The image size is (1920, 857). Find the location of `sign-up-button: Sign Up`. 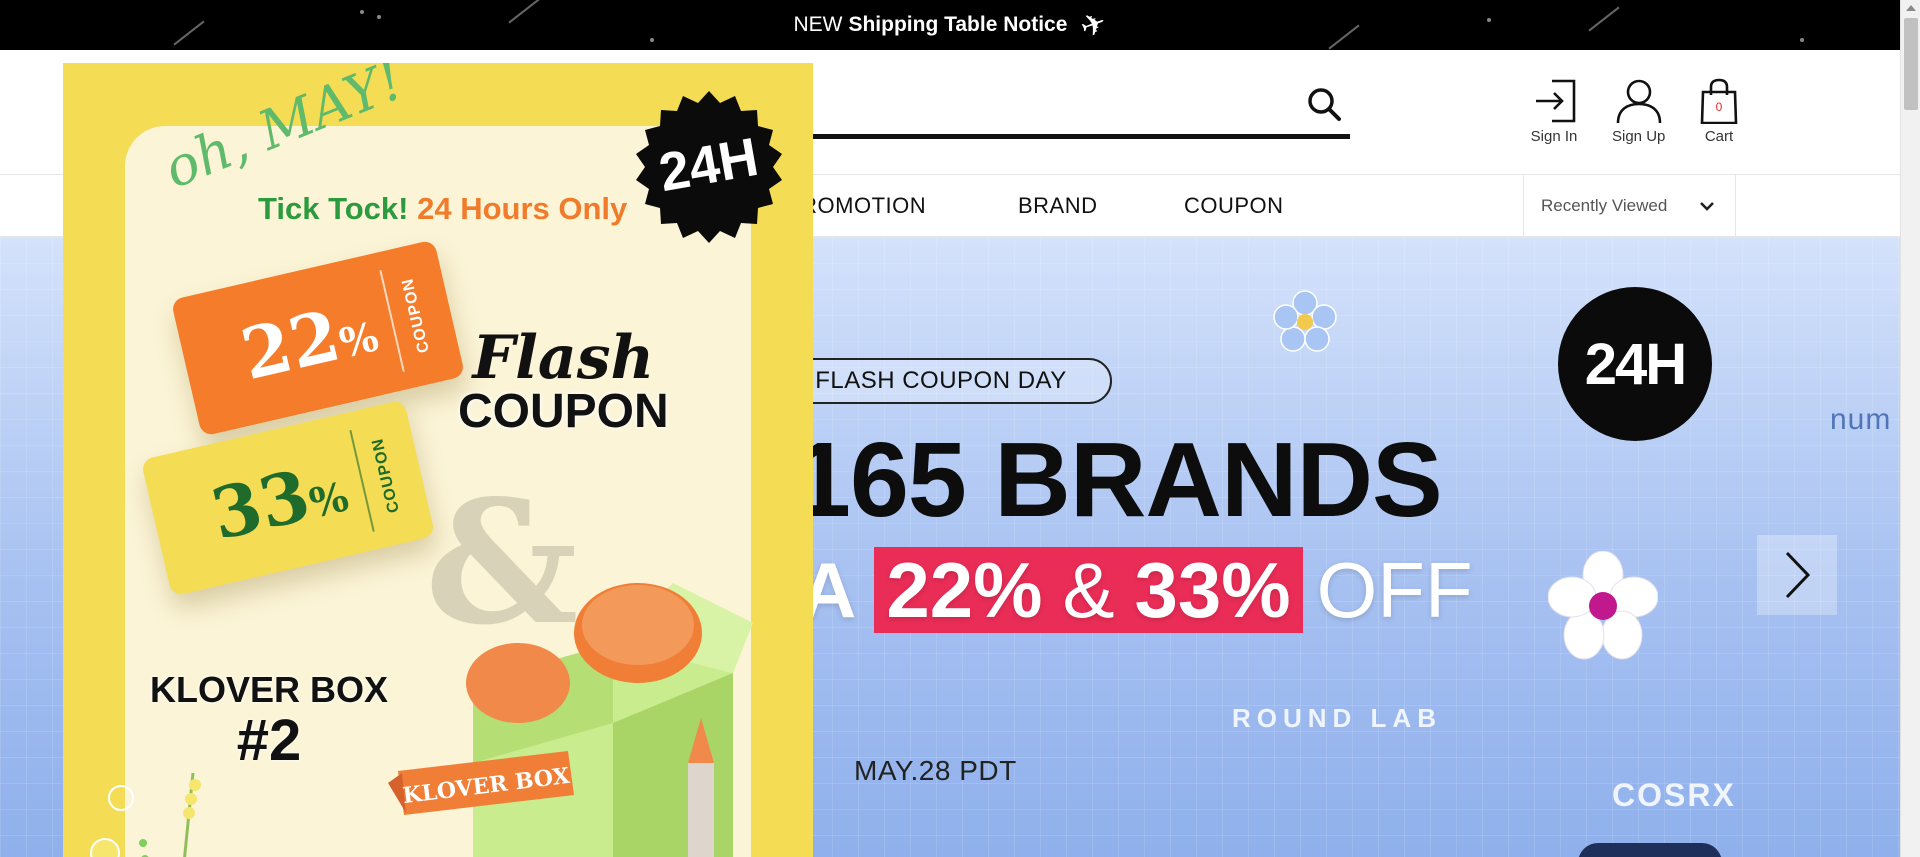

sign-up-button: Sign Up is located at coordinates (1638, 111).